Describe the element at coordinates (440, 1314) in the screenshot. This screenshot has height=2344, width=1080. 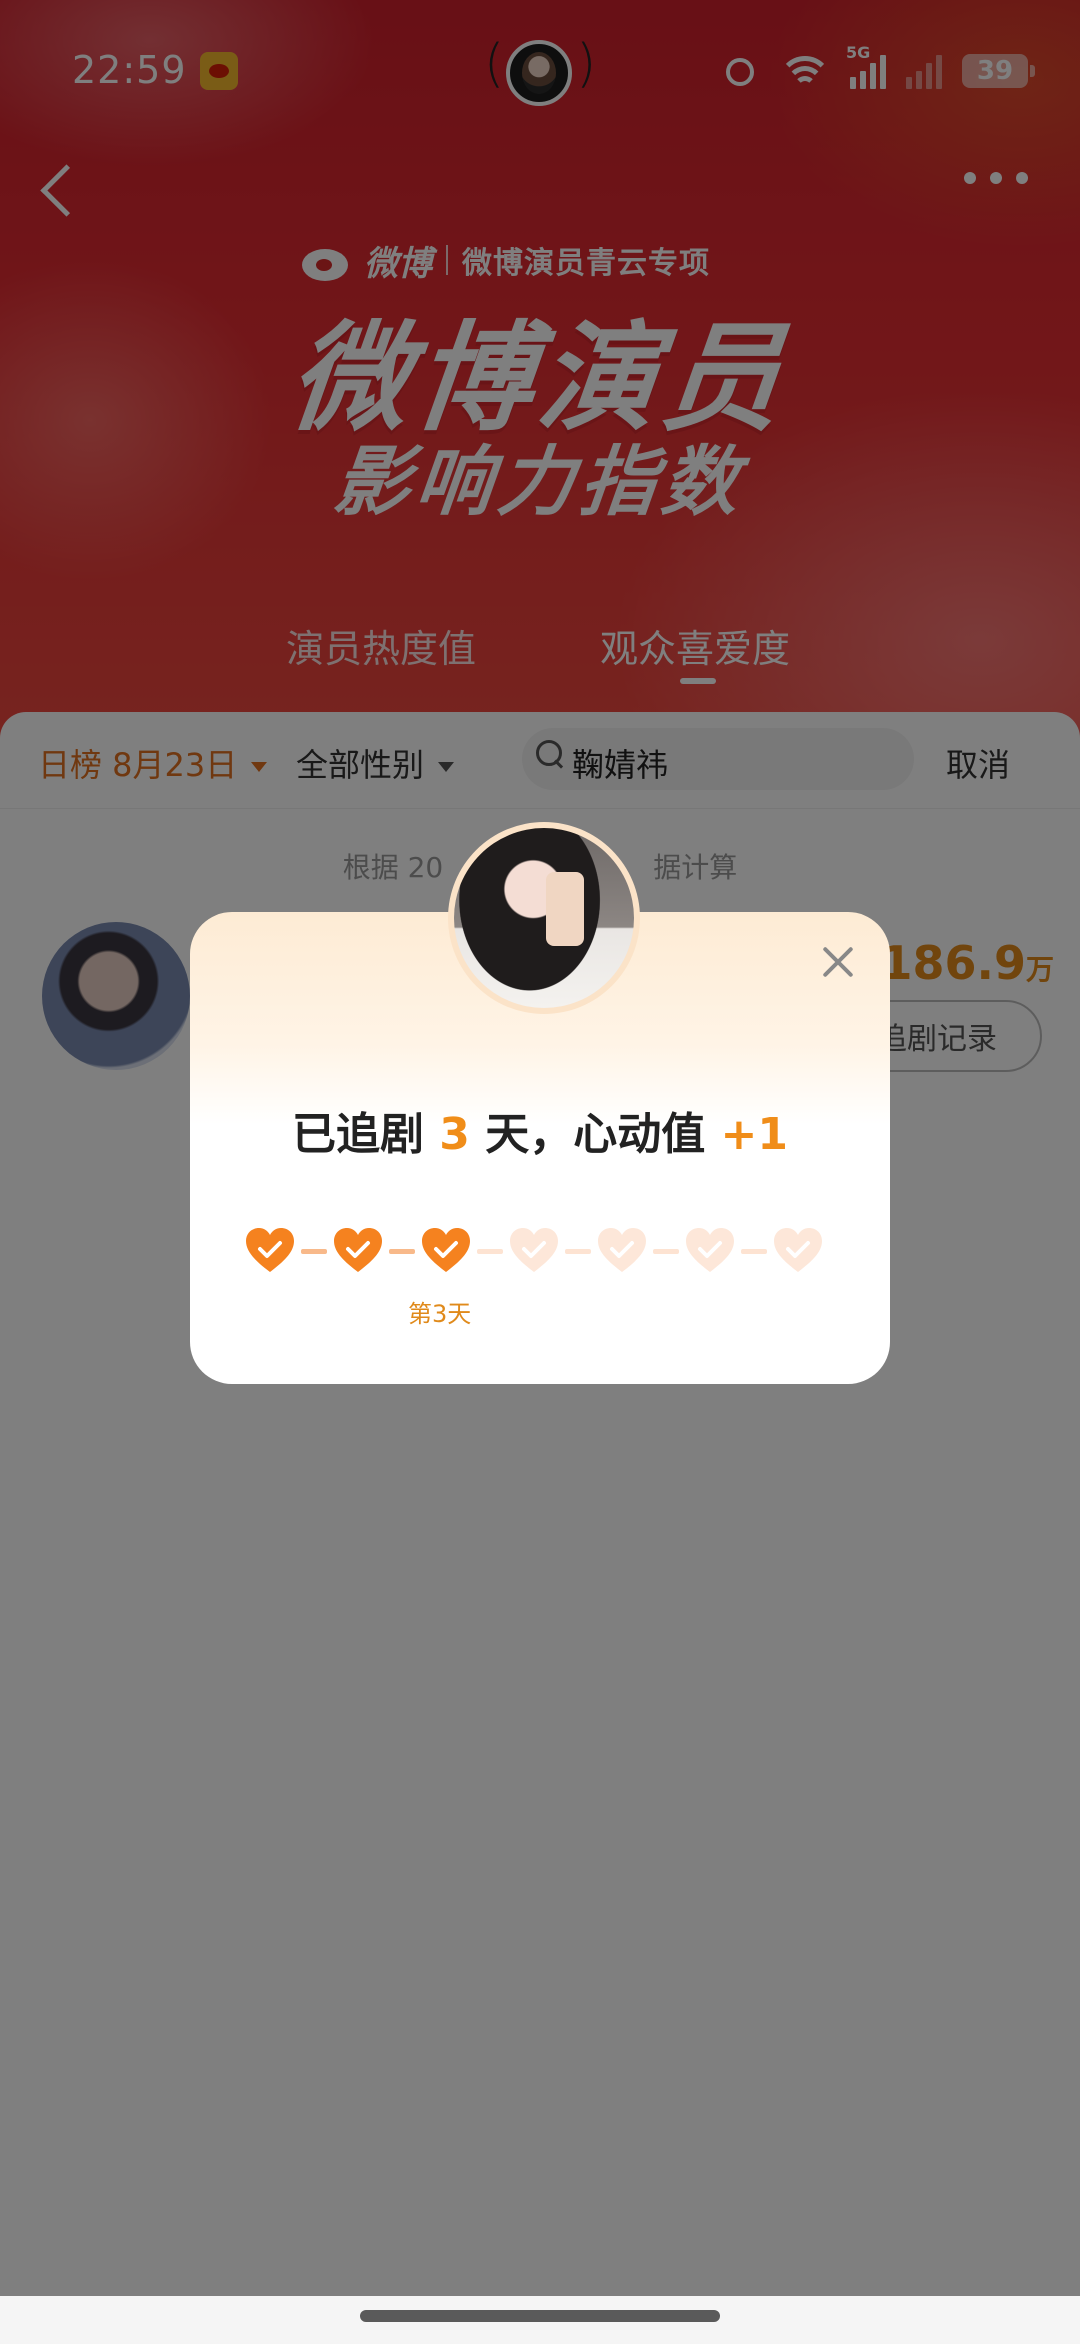
I see `current-day-label: 第3天` at that location.